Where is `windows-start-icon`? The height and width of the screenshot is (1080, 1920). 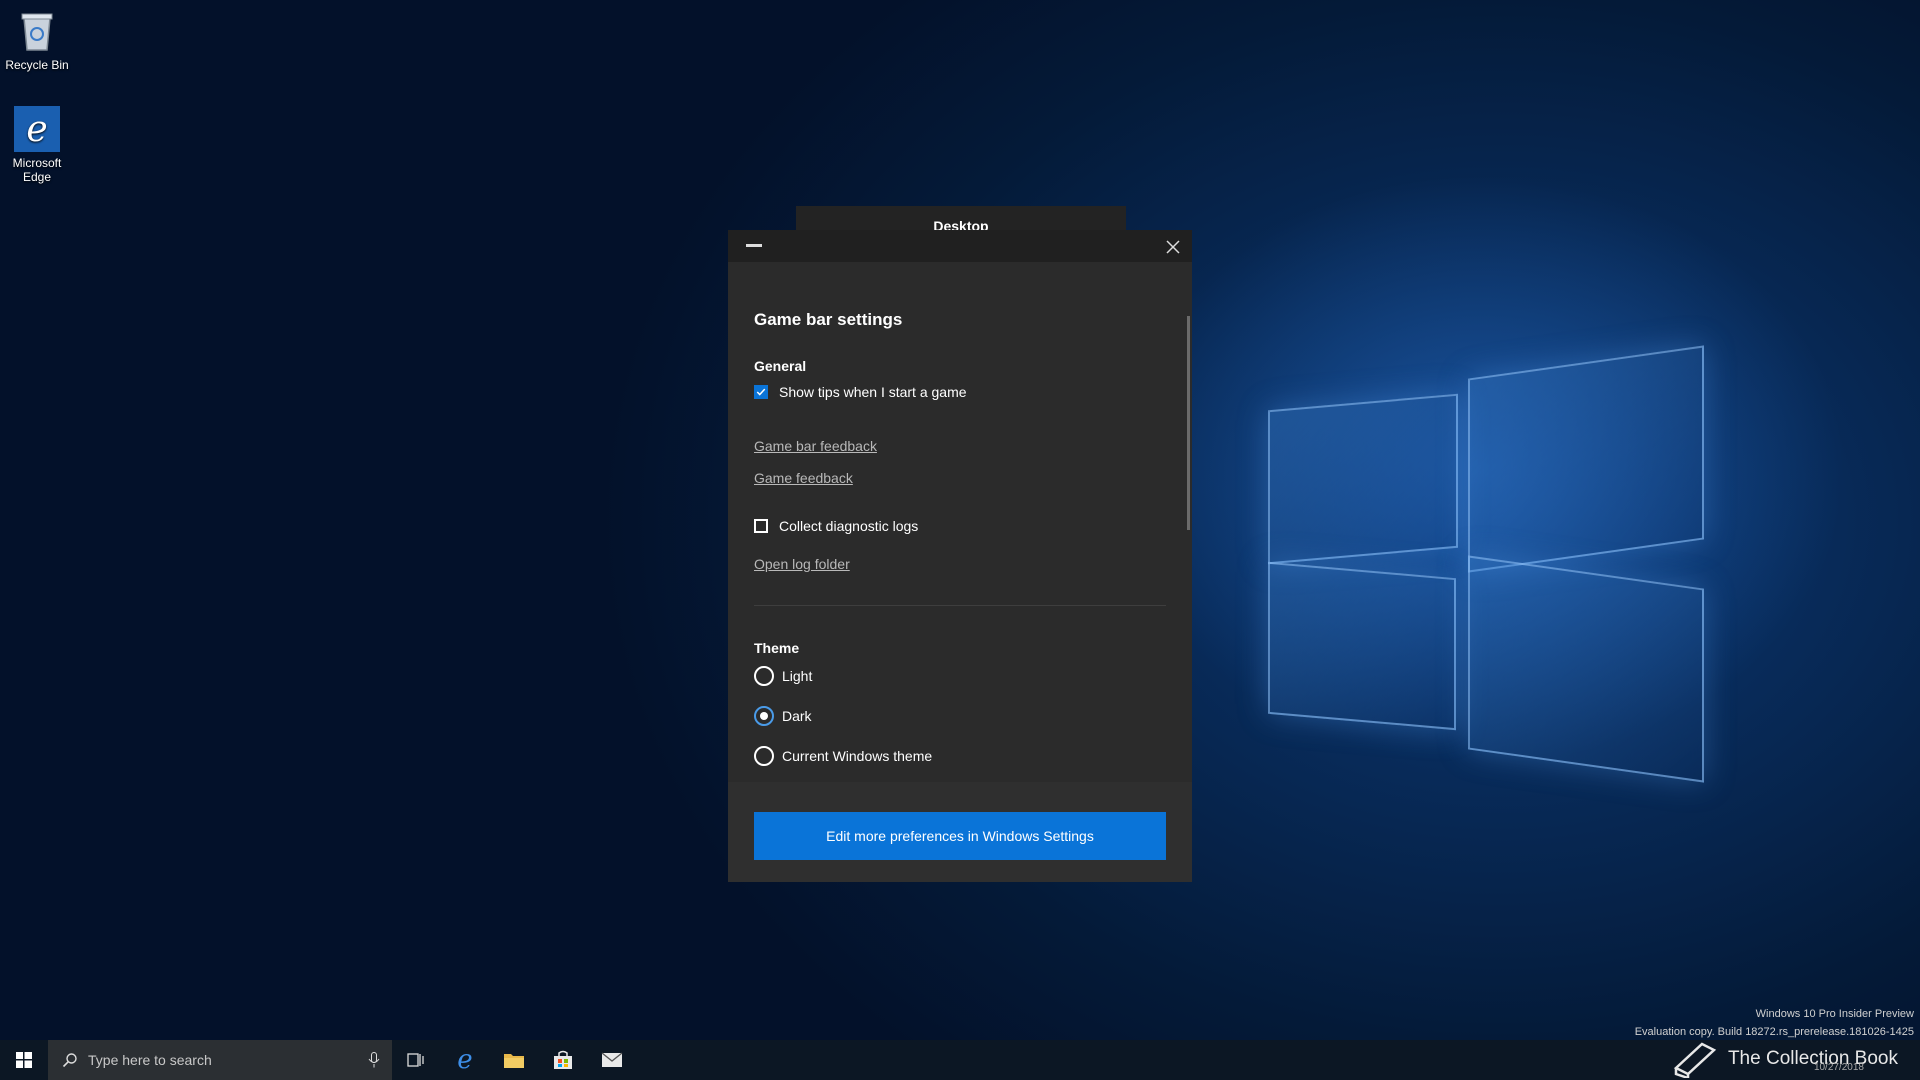 windows-start-icon is located at coordinates (24, 1060).